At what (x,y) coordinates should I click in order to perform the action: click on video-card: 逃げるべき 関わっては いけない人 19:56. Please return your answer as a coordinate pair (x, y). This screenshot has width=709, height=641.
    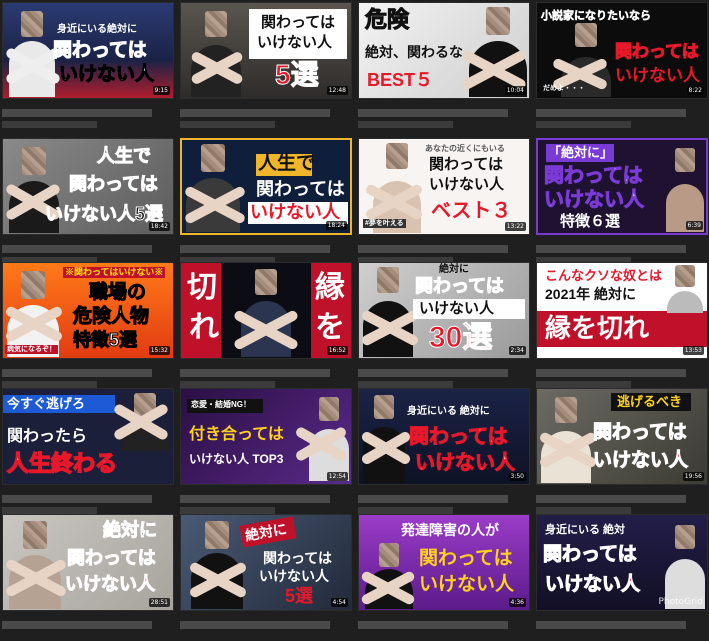
    Looking at the image, I should click on (622, 451).